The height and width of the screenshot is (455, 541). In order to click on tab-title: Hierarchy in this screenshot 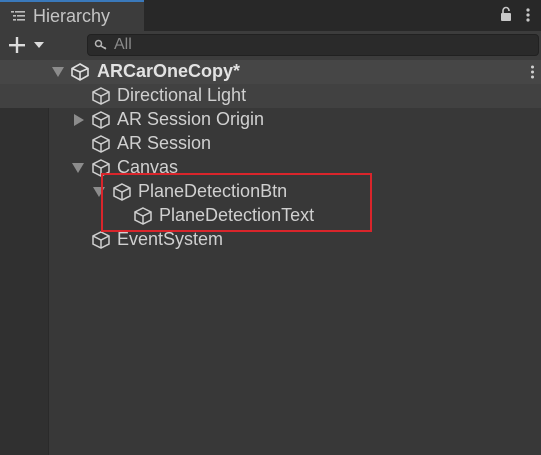, I will do `click(72, 16)`.